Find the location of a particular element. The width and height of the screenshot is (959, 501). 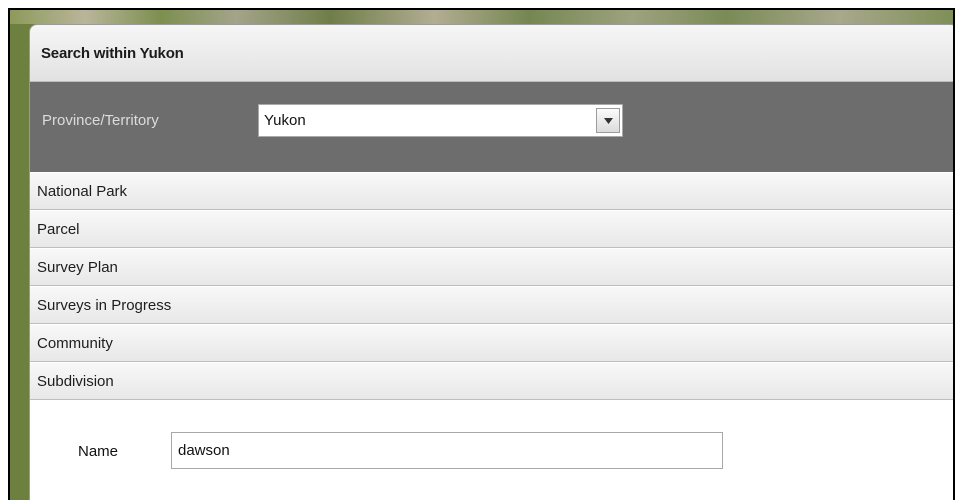

accordion-item-parcel: Parcel is located at coordinates (491, 229).